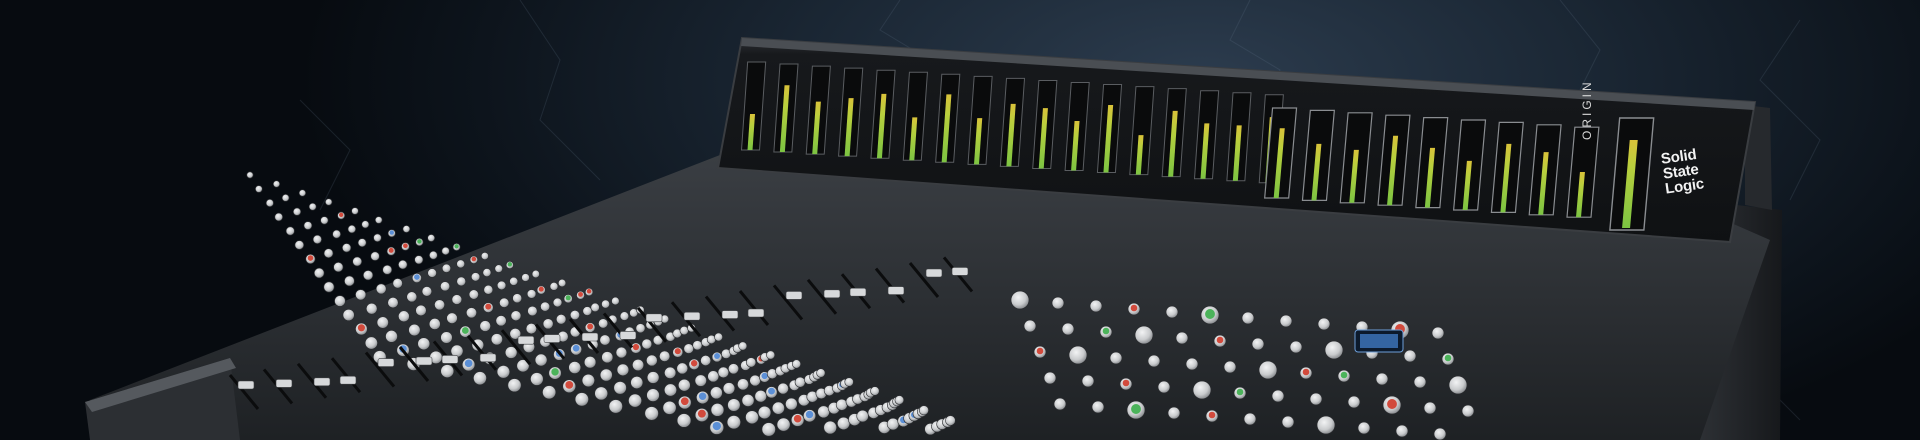 This screenshot has height=440, width=1920. I want to click on model-label: ORIGIN, so click(1587, 109).